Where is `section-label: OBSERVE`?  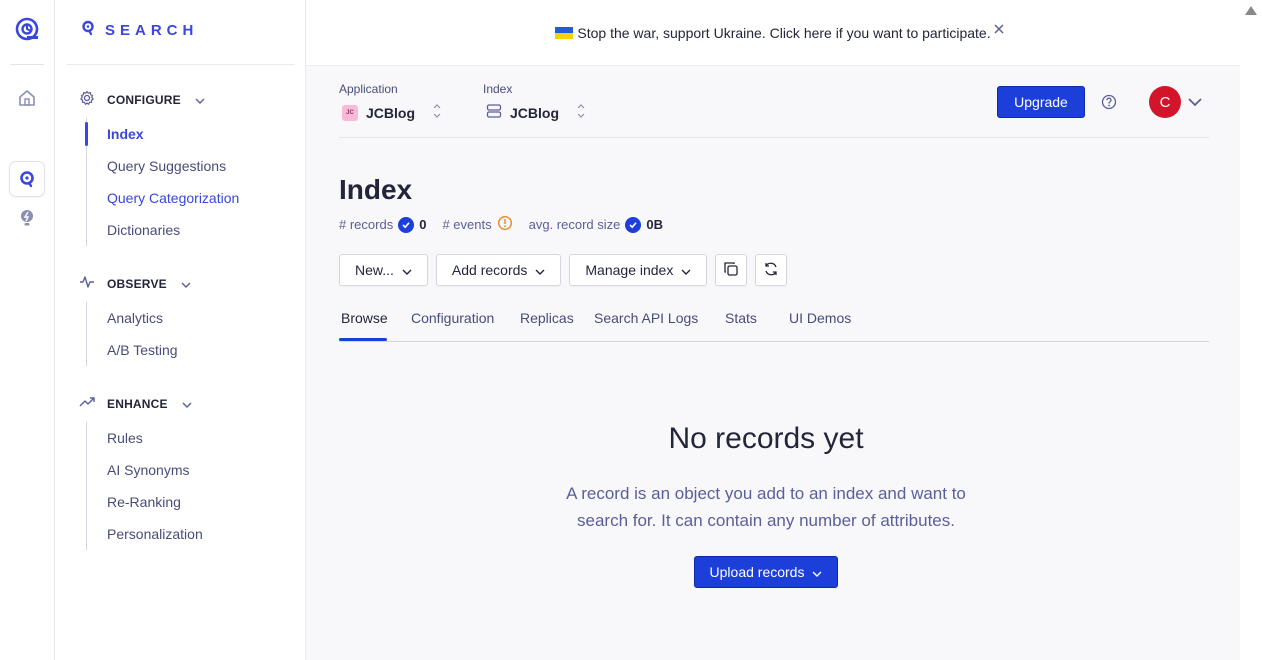 section-label: OBSERVE is located at coordinates (137, 283).